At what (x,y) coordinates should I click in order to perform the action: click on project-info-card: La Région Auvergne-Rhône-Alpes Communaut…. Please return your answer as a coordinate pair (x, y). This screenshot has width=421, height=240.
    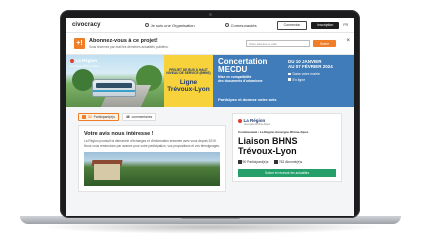
    Looking at the image, I should click on (287, 148).